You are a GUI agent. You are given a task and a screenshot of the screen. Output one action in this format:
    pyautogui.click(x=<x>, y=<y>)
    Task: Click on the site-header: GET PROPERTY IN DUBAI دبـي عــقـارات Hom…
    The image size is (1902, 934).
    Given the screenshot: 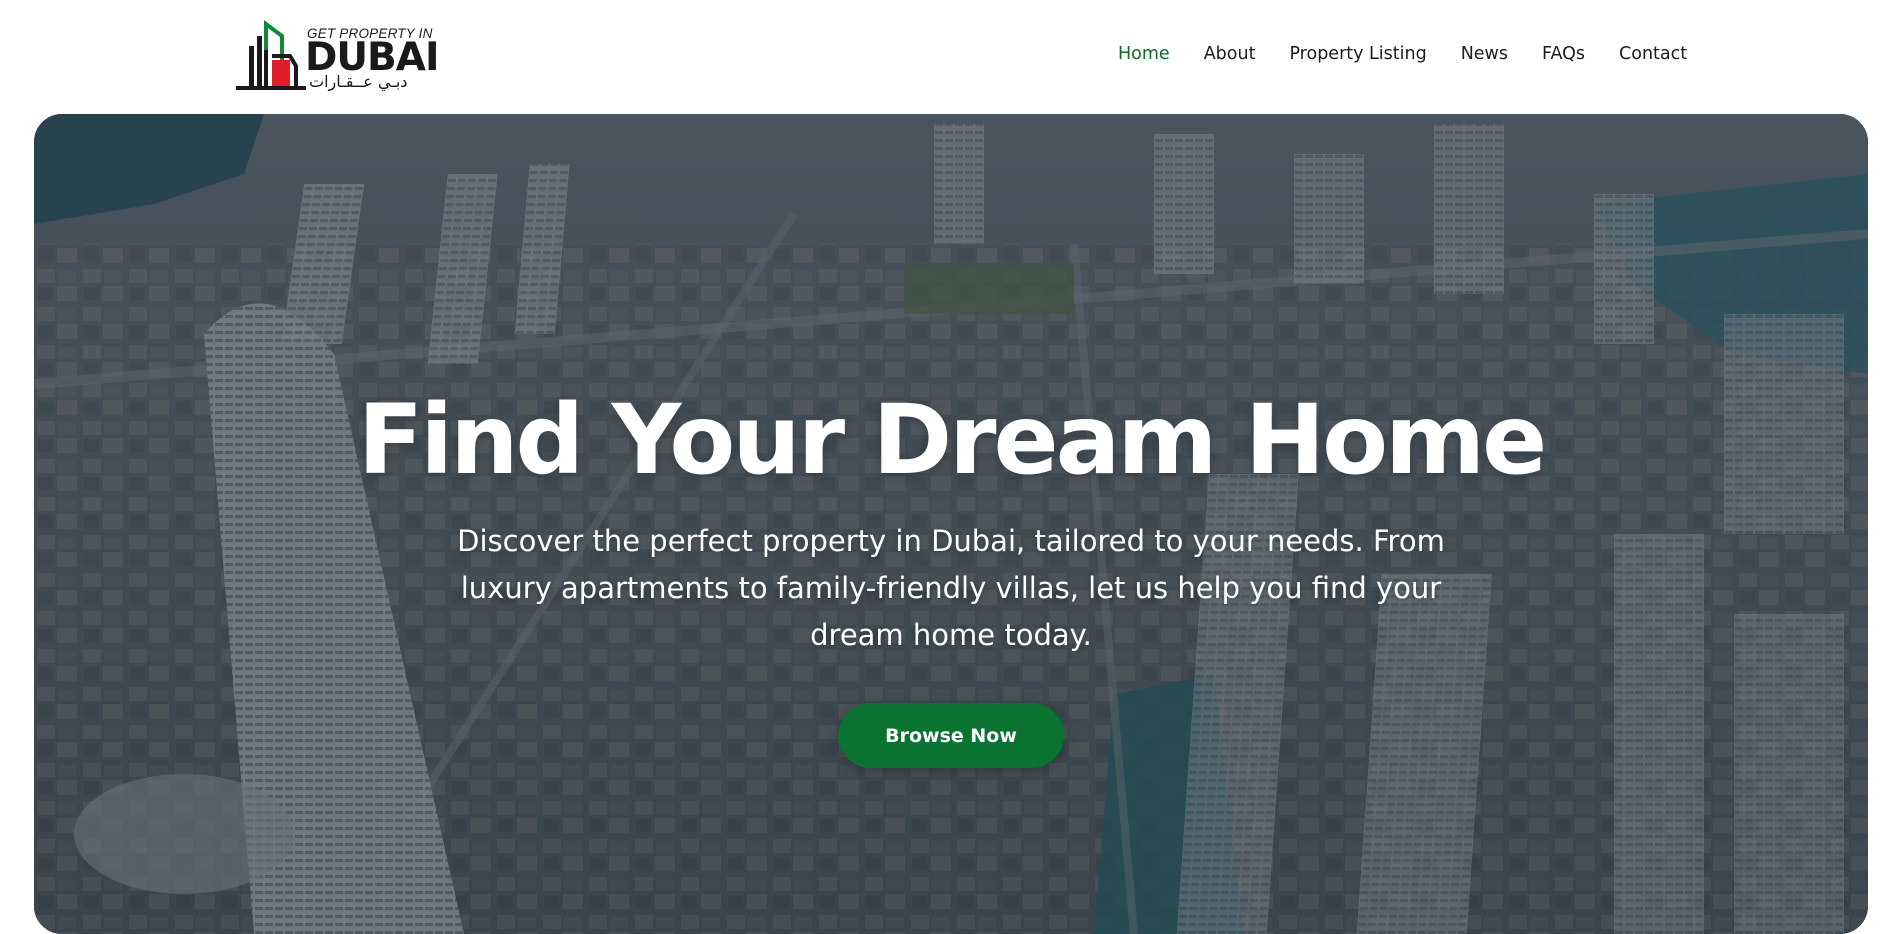 What is the action you would take?
    pyautogui.click(x=951, y=57)
    